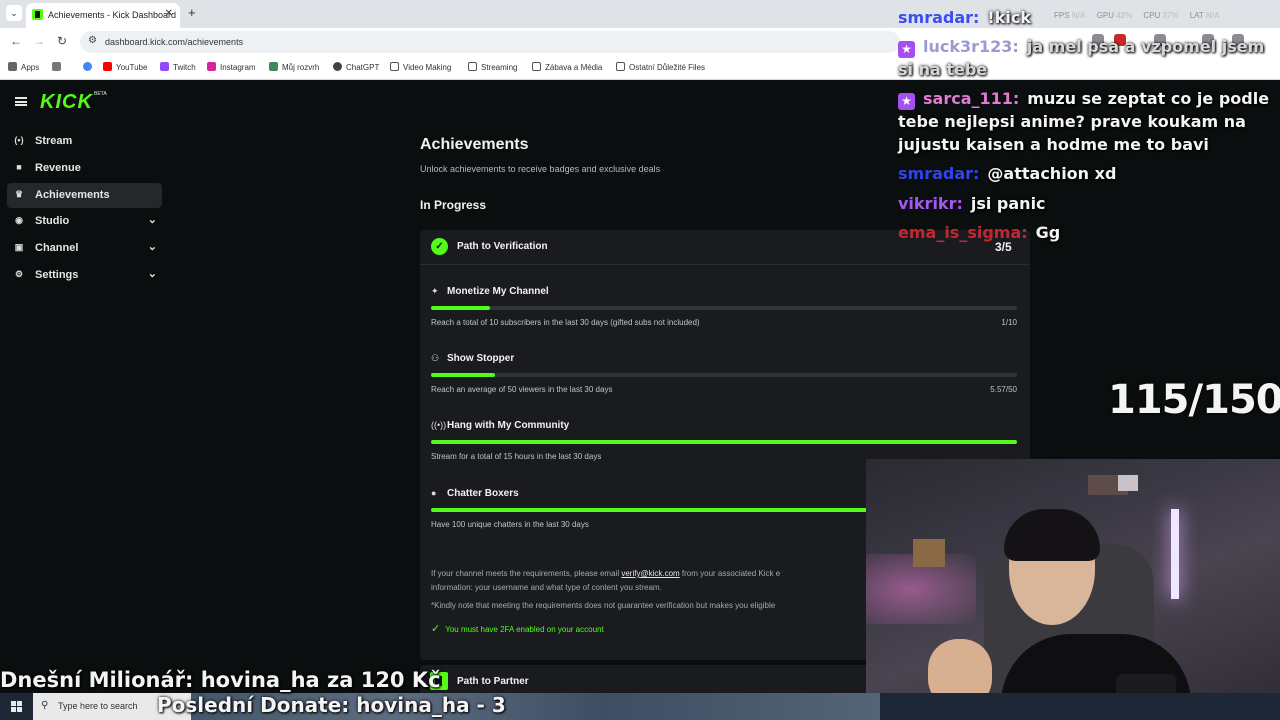 This screenshot has width=1280, height=720. Describe the element at coordinates (502, 246) in the screenshot. I see `card-title: Path to Verification` at that location.